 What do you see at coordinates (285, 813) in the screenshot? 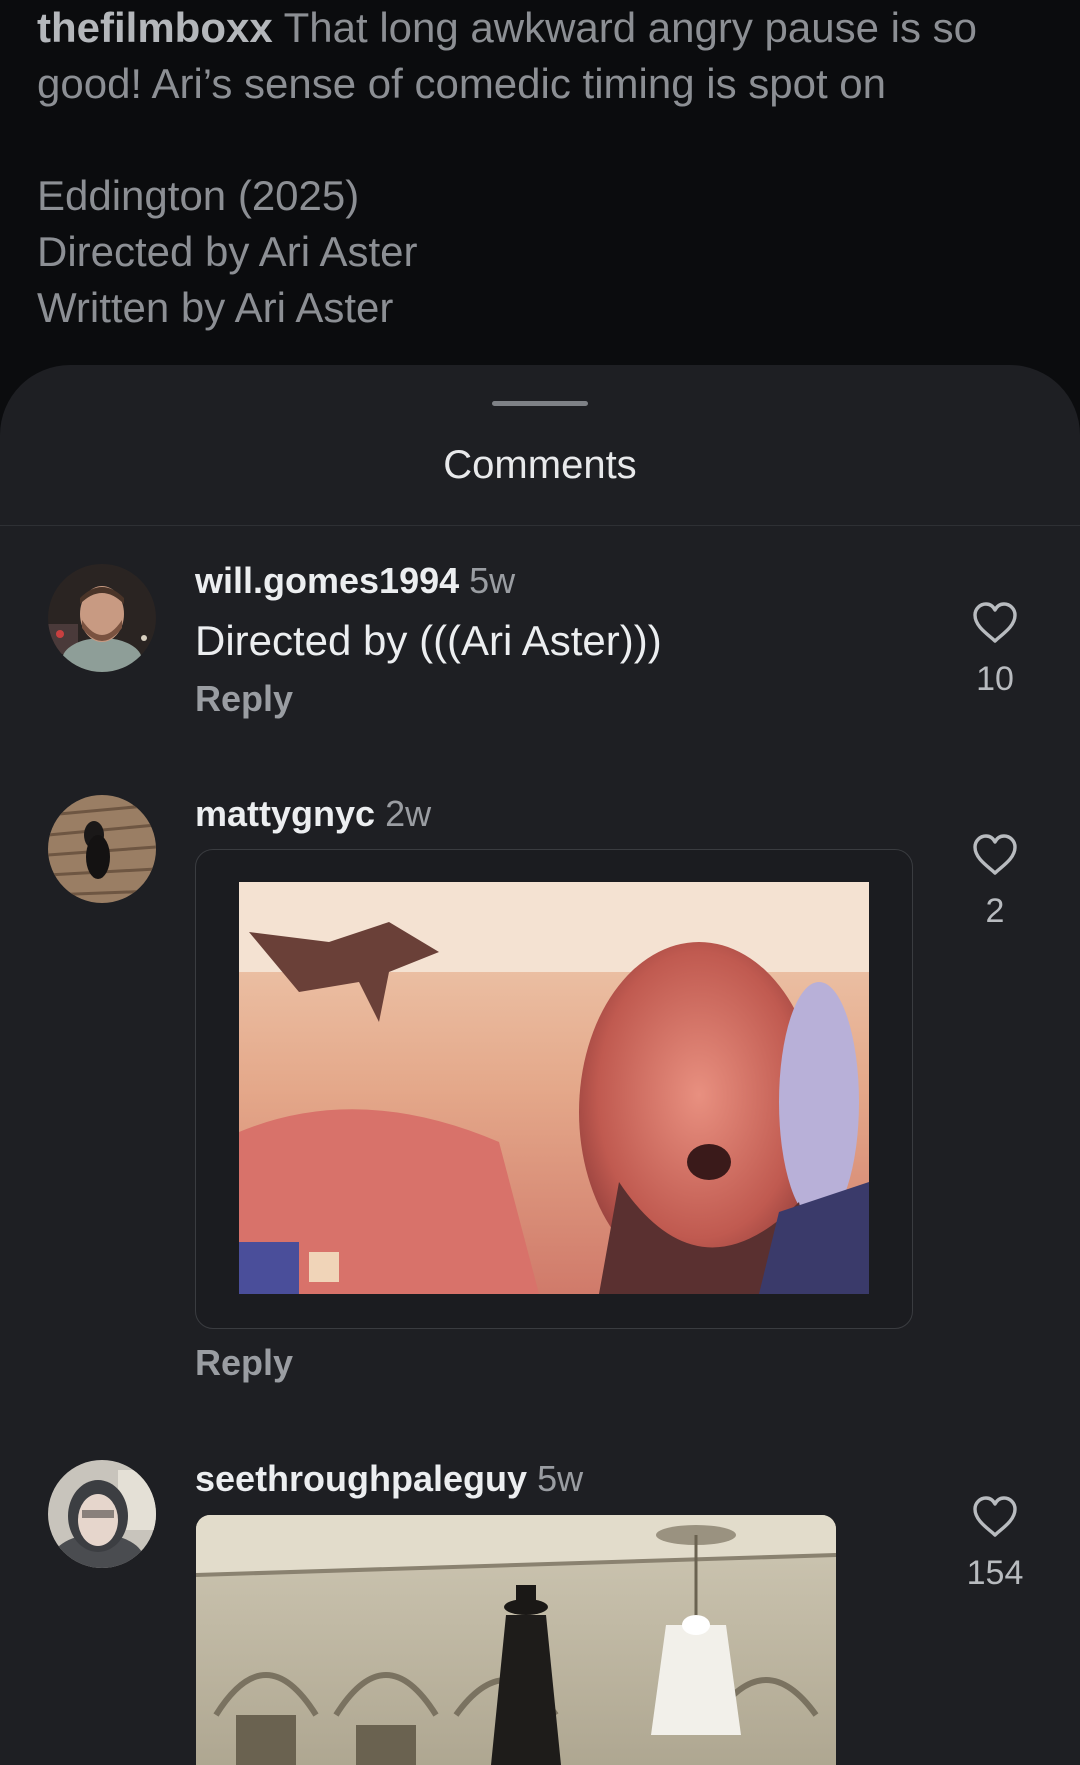
I see `comment-username: mattygnyc` at bounding box center [285, 813].